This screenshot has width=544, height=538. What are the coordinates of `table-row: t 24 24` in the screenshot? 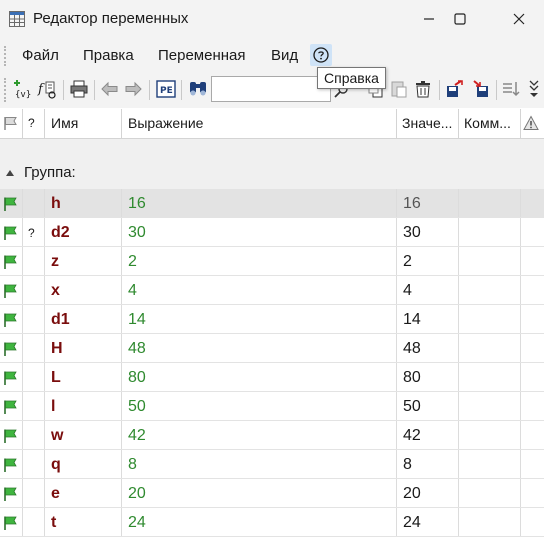 It's located at (272, 522).